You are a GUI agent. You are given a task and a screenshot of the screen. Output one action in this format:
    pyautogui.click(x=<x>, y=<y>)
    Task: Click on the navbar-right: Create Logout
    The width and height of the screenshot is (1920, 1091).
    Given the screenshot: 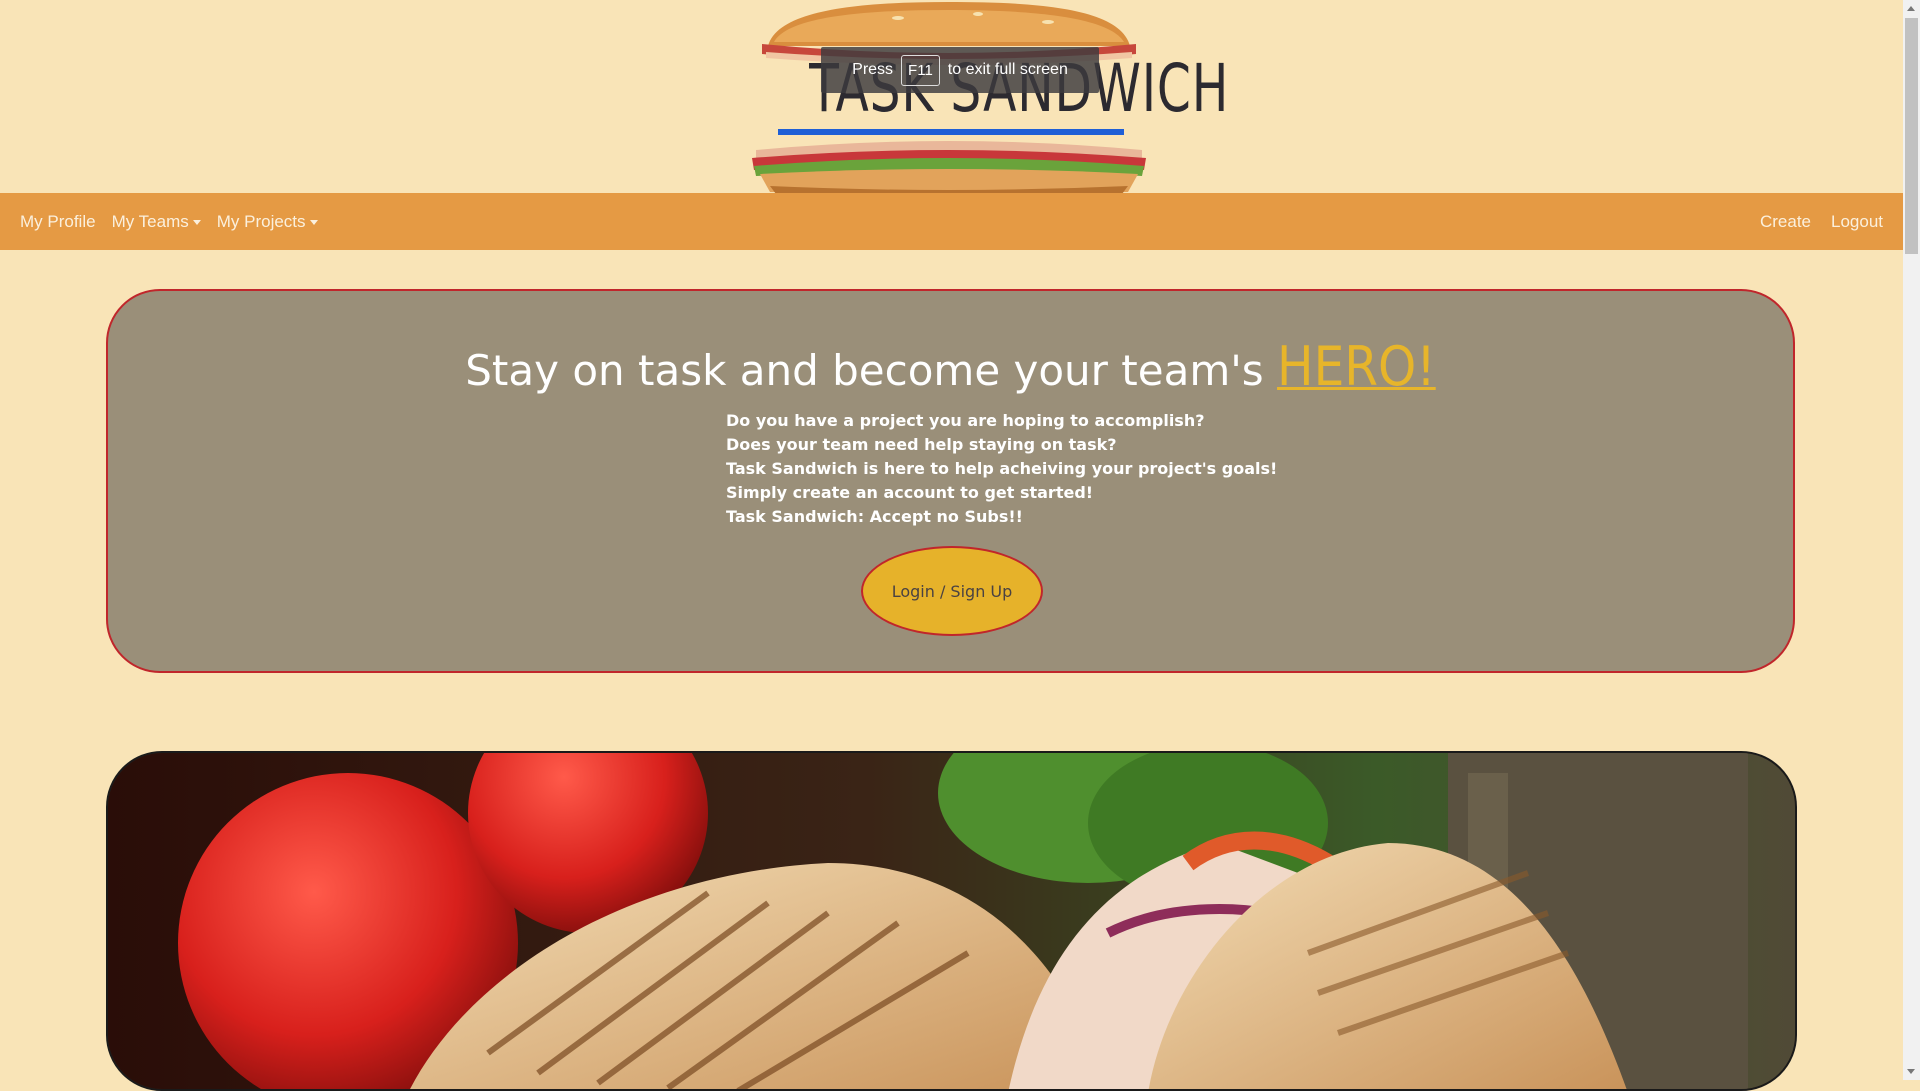 What is the action you would take?
    pyautogui.click(x=1821, y=222)
    